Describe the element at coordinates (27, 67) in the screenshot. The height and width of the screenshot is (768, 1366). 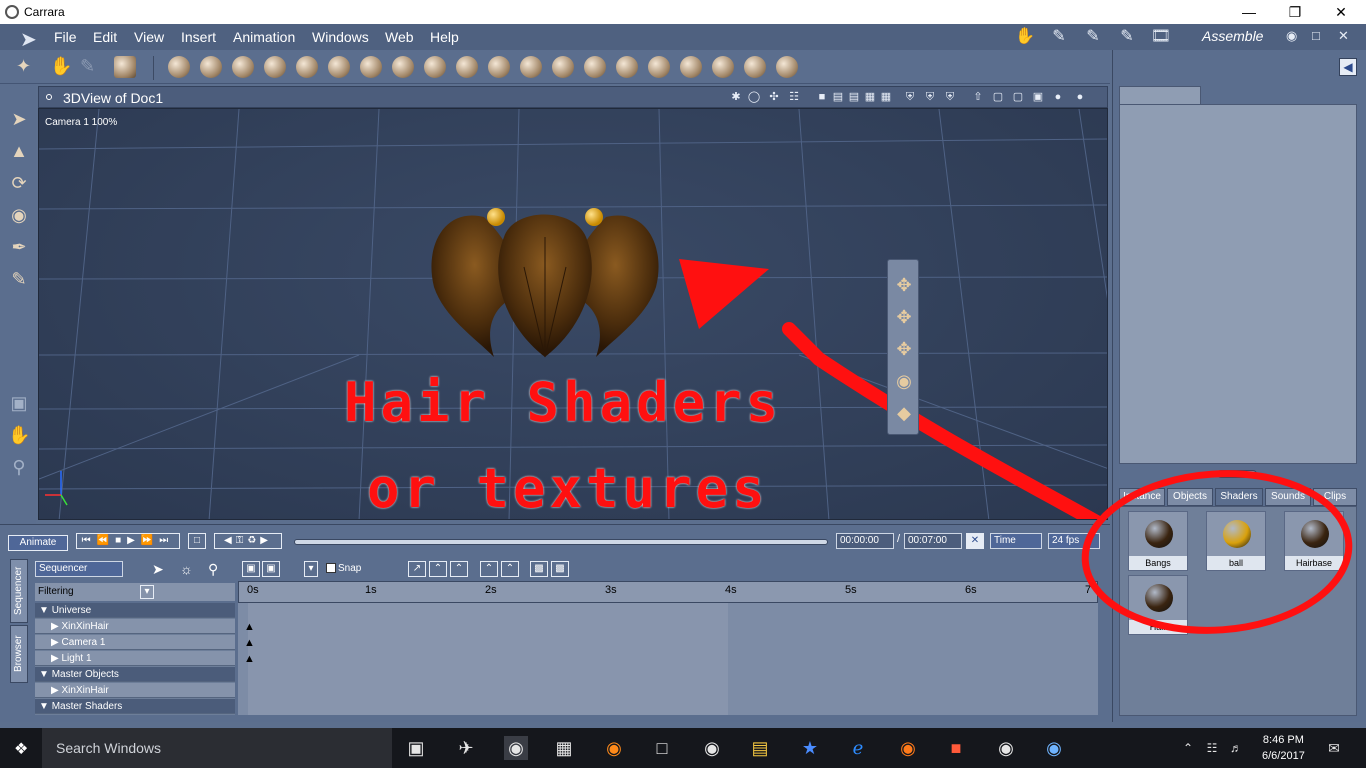
I see `magic-wand-icon: ✦` at that location.